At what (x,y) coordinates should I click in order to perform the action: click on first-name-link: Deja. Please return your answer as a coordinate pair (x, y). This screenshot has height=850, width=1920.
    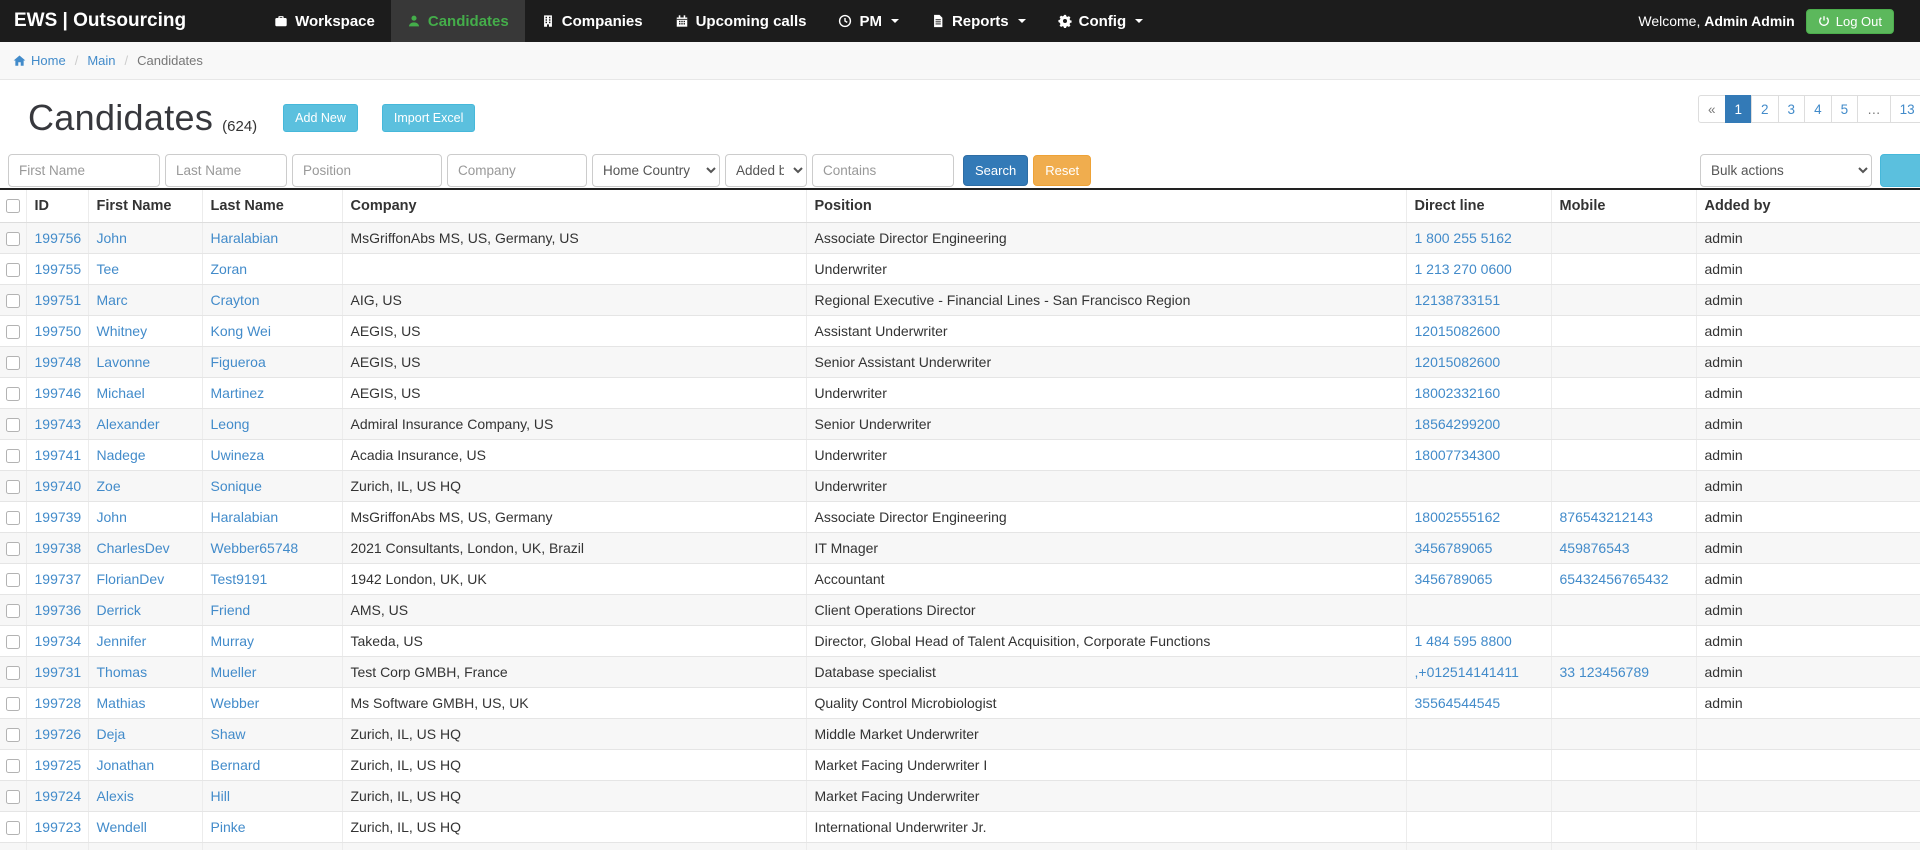
    Looking at the image, I should click on (111, 734).